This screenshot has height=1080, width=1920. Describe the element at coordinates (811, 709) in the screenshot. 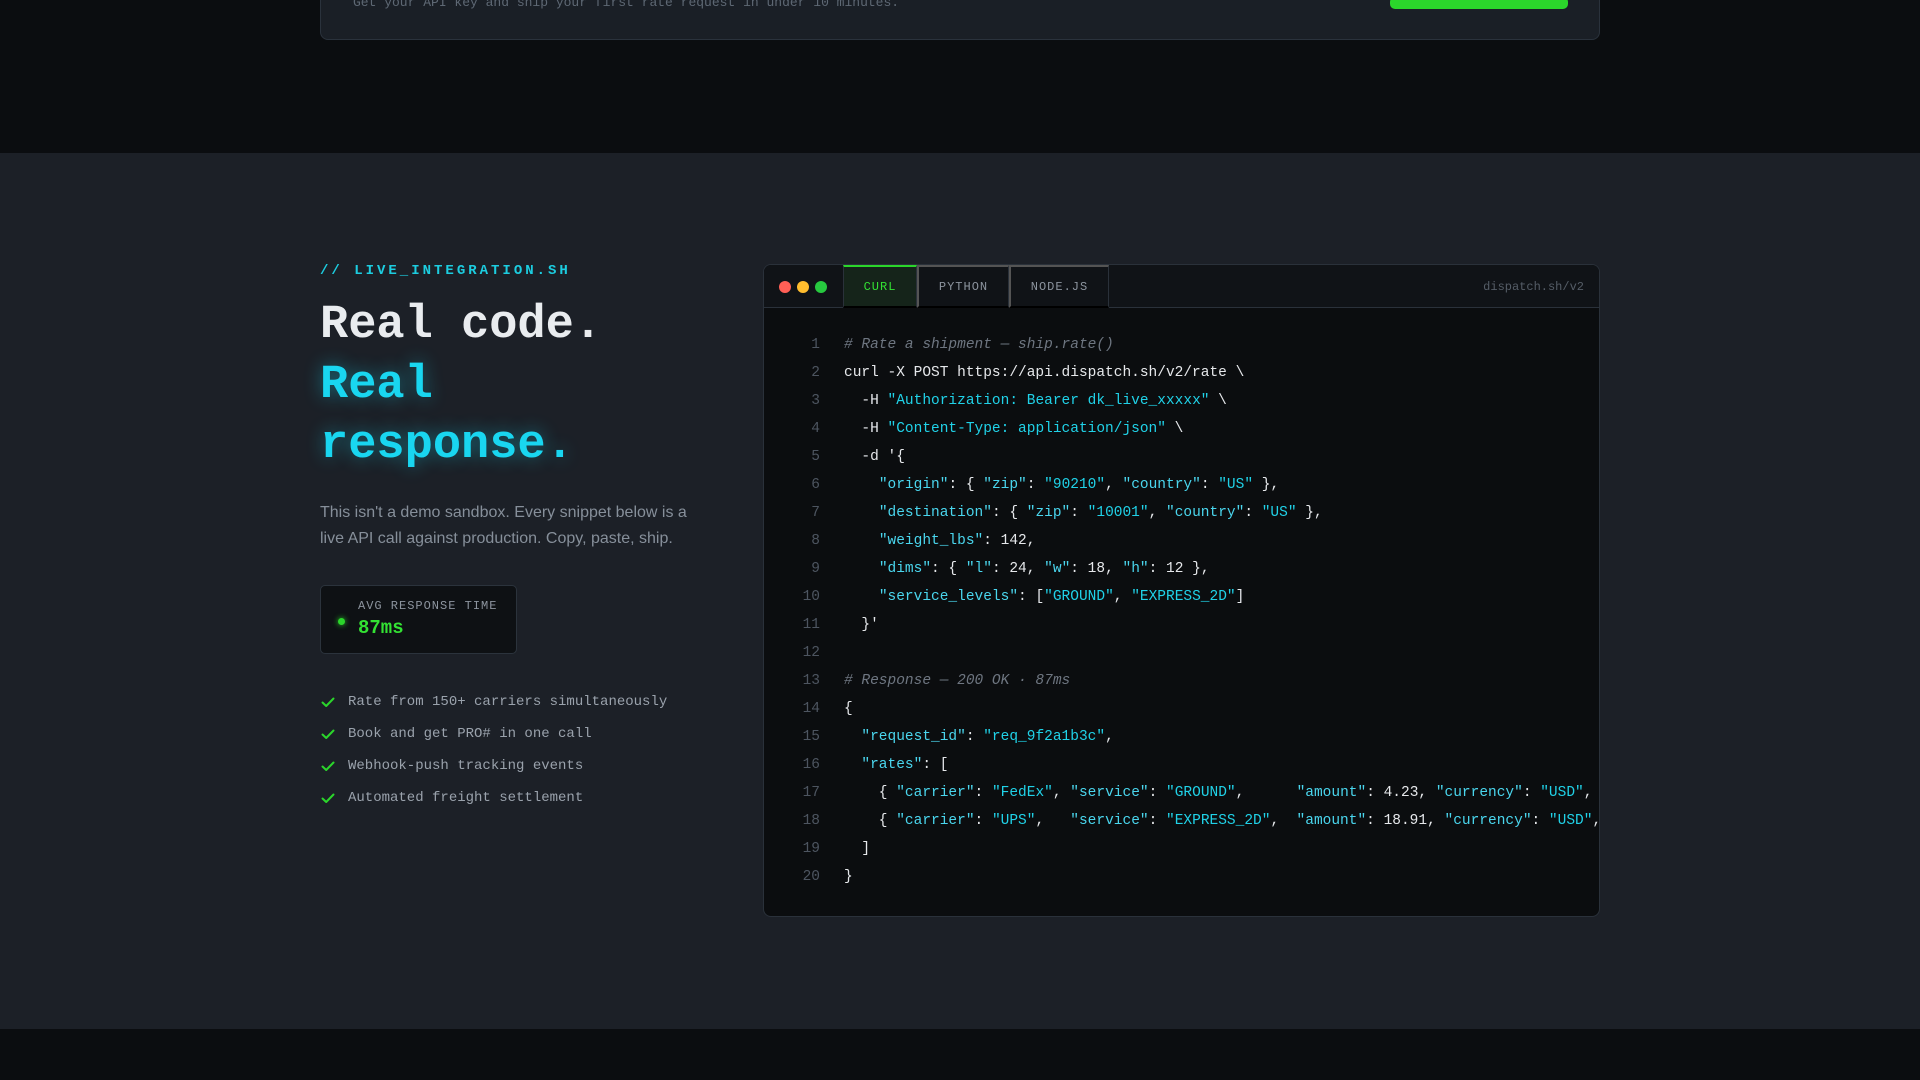

I see `line-number: 14` at that location.